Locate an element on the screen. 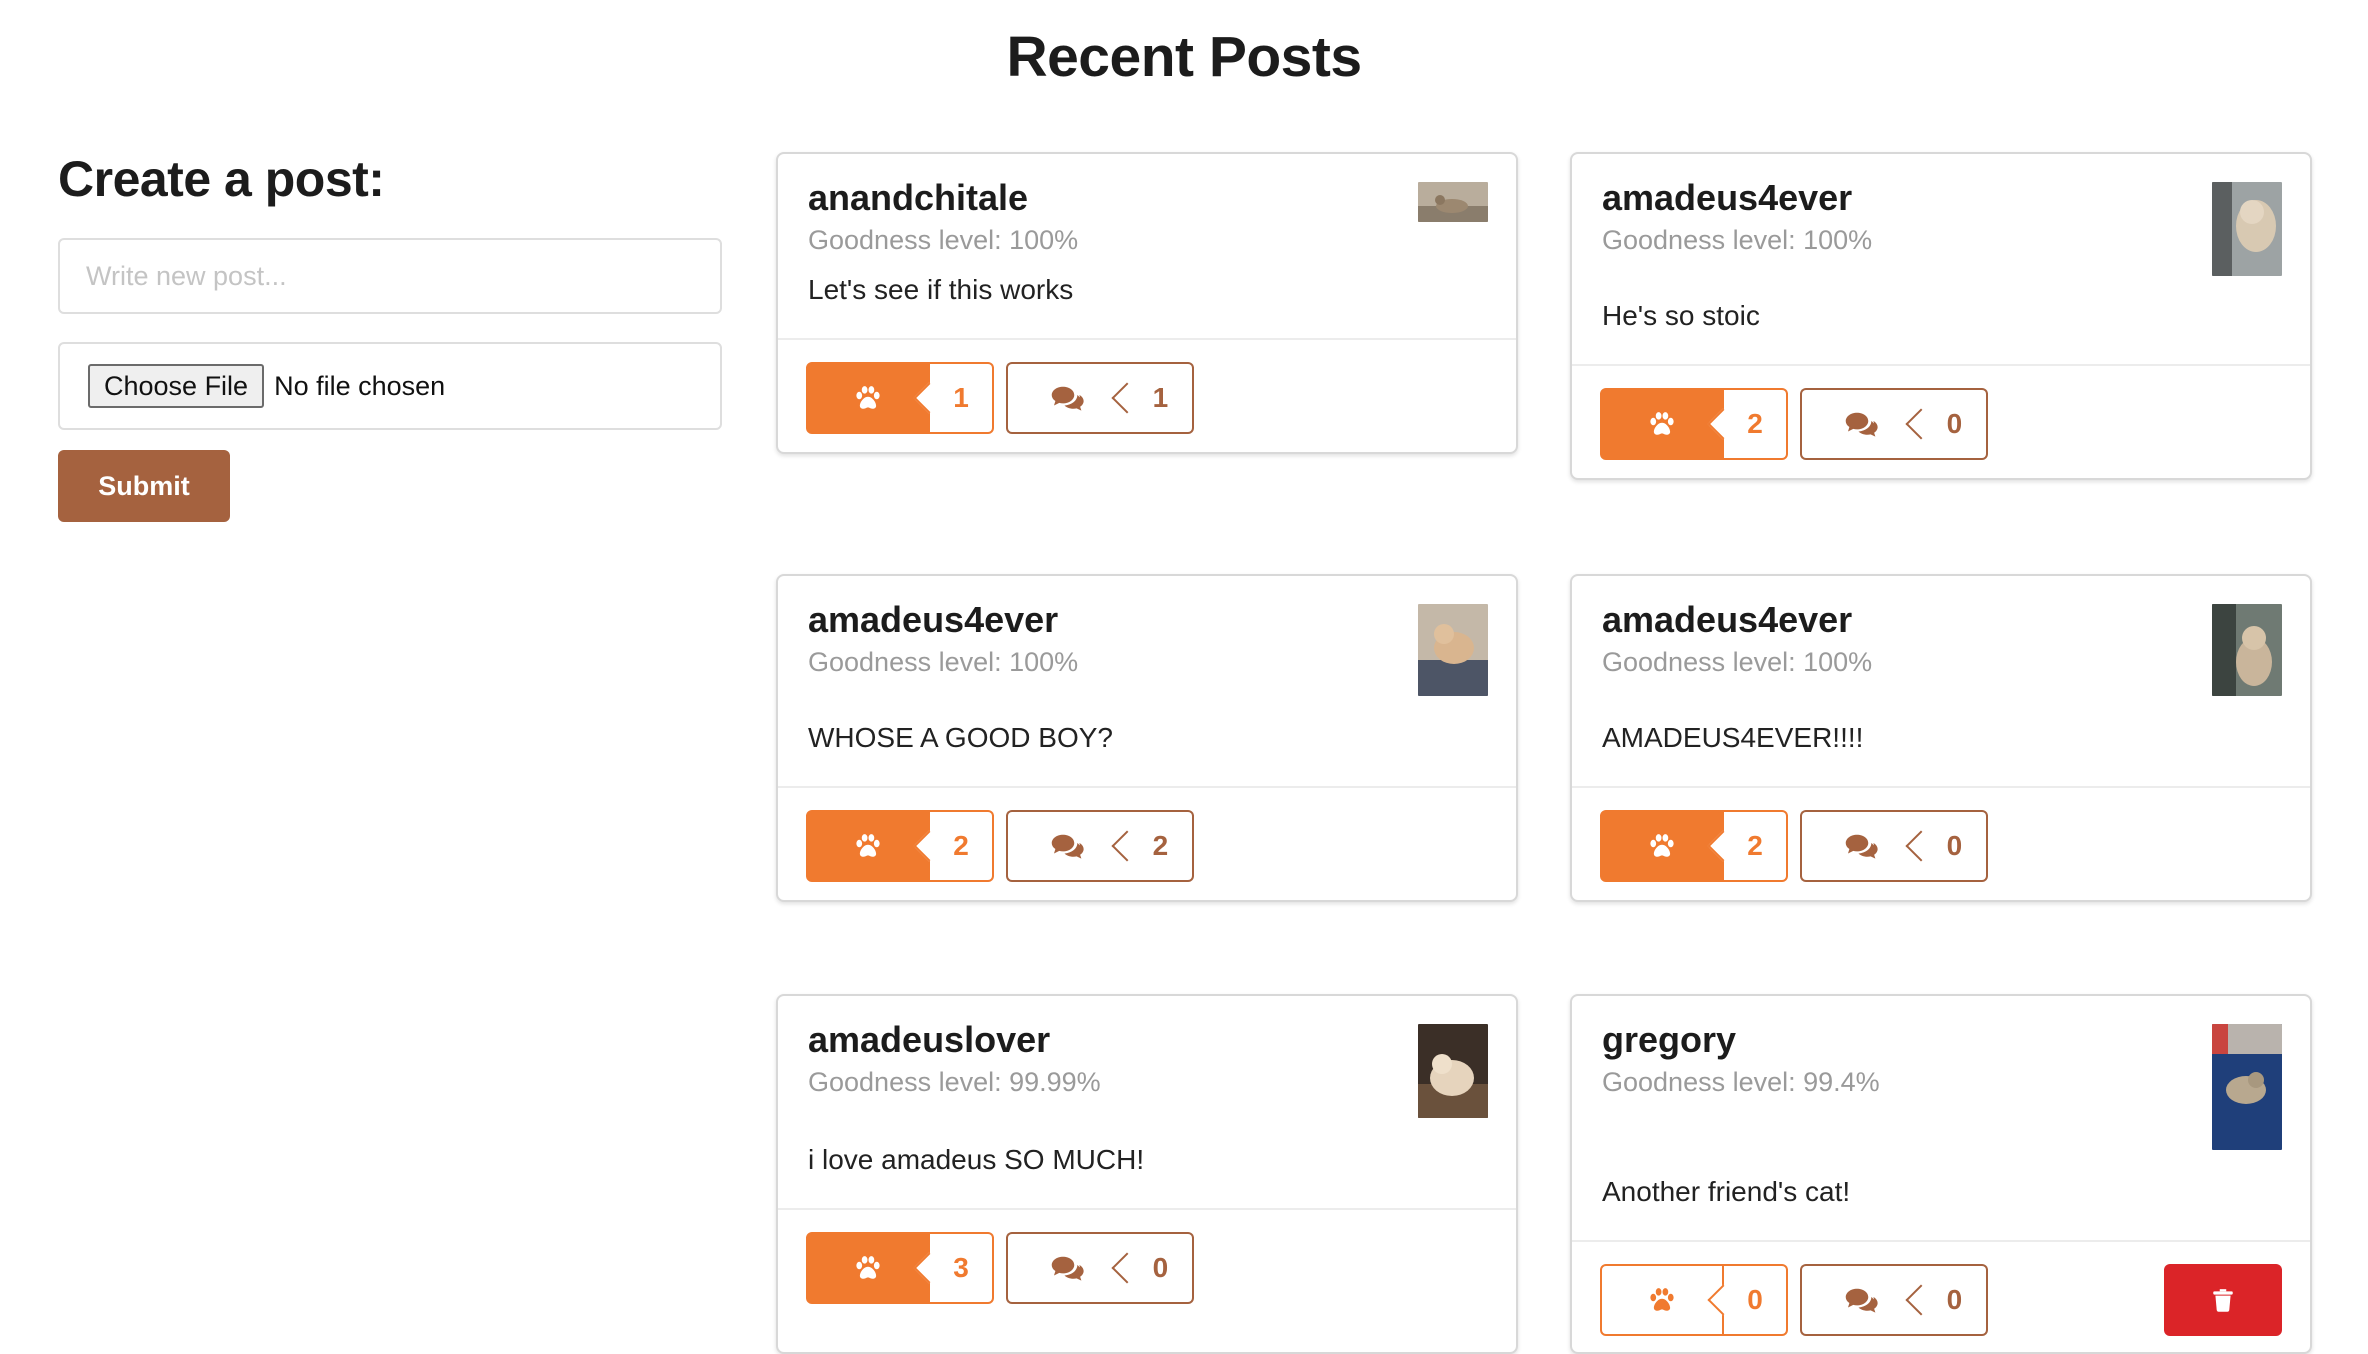 The image size is (2368, 1354). post-text: i love amadeus SO MUCH! is located at coordinates (976, 1159).